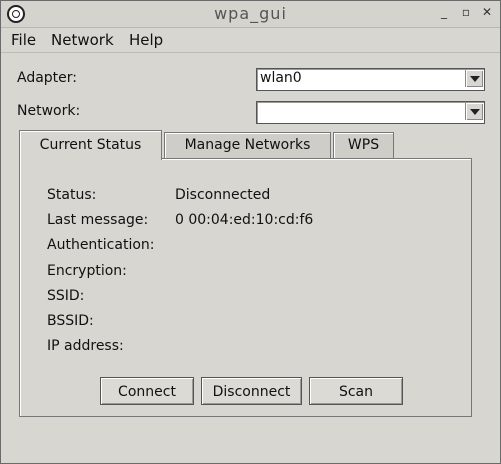  I want to click on last-message-value: 0 00:04:ed:10:cd:f6, so click(244, 220).